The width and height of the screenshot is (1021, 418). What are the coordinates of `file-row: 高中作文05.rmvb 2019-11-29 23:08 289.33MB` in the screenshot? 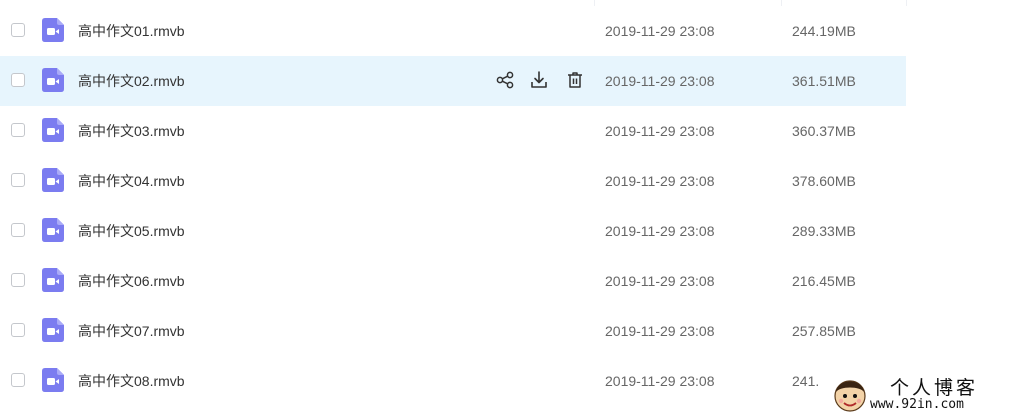 It's located at (453, 231).